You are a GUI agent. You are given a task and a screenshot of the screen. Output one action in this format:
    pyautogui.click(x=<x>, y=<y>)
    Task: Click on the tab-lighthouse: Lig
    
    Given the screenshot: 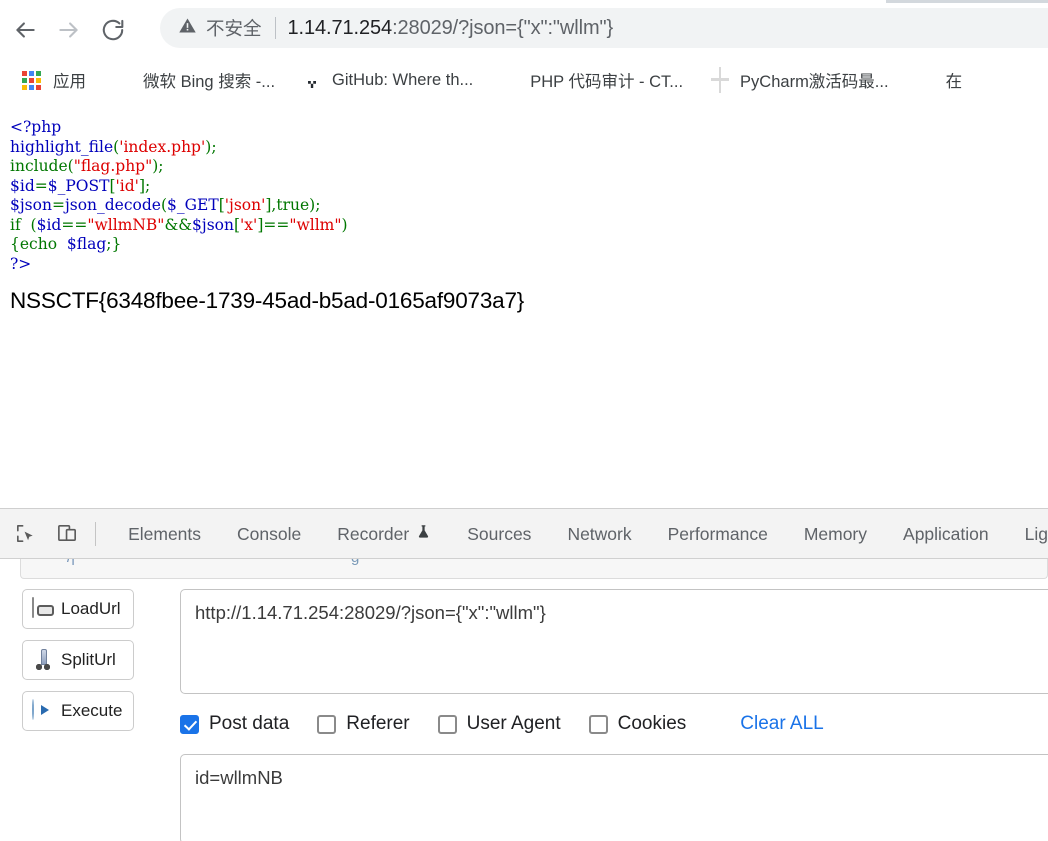 What is the action you would take?
    pyautogui.click(x=1027, y=534)
    